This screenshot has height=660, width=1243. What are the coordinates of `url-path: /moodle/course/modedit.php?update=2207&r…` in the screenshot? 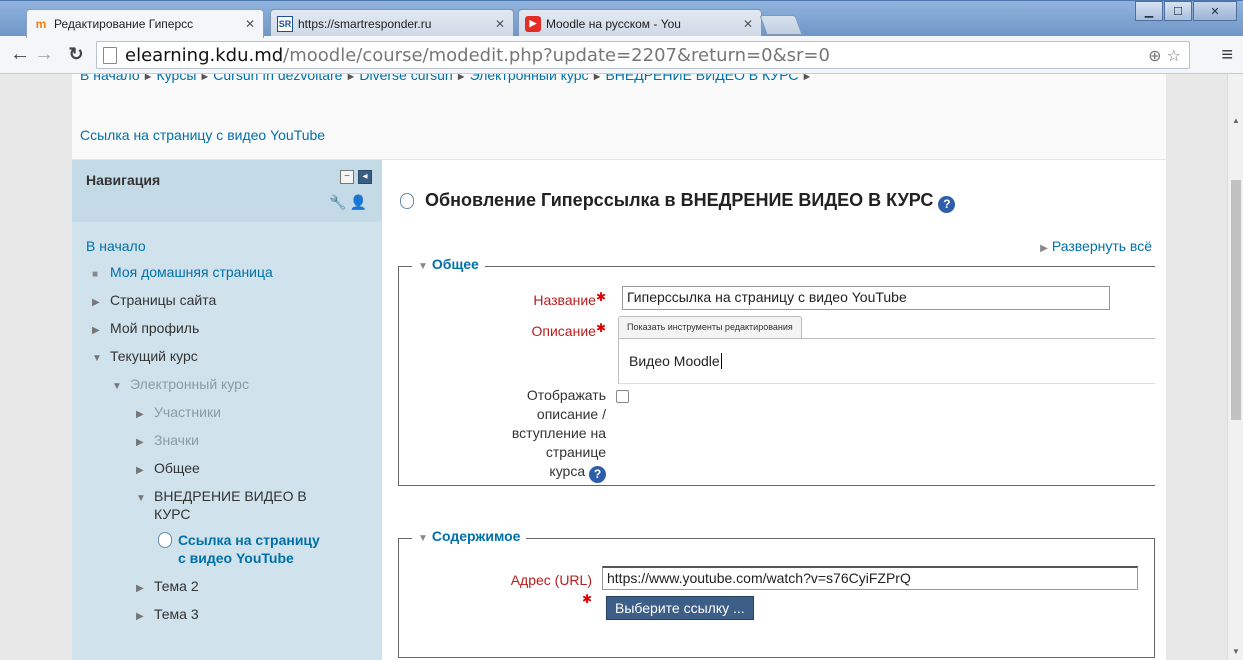 It's located at (556, 55).